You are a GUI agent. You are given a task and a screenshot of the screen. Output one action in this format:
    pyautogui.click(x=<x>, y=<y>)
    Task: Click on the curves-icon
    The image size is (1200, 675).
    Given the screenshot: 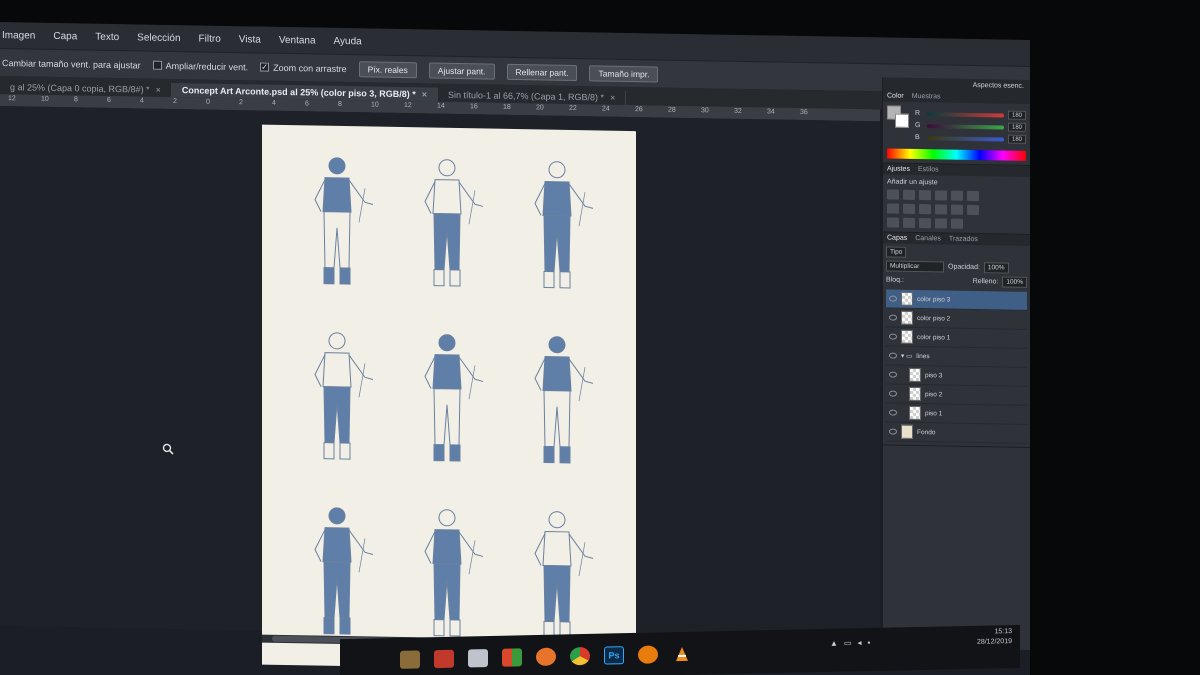 What is the action you would take?
    pyautogui.click(x=925, y=195)
    